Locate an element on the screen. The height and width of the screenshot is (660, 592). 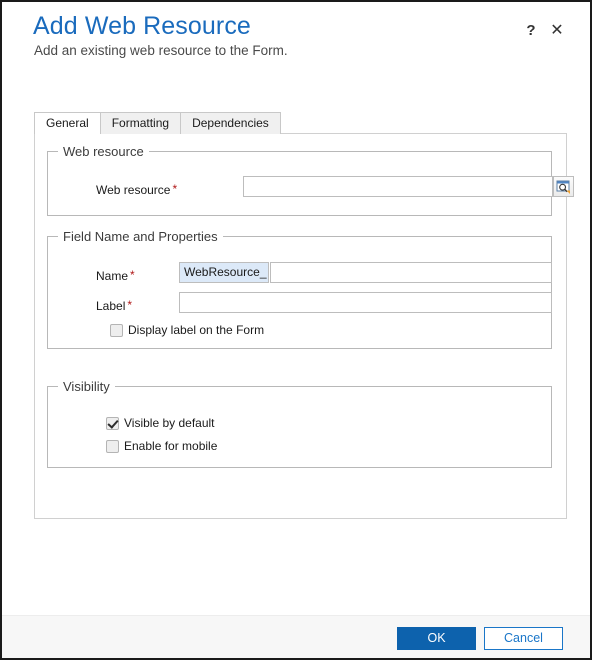
checkbox-display-label-on-form: Display label on the Form is located at coordinates (187, 330).